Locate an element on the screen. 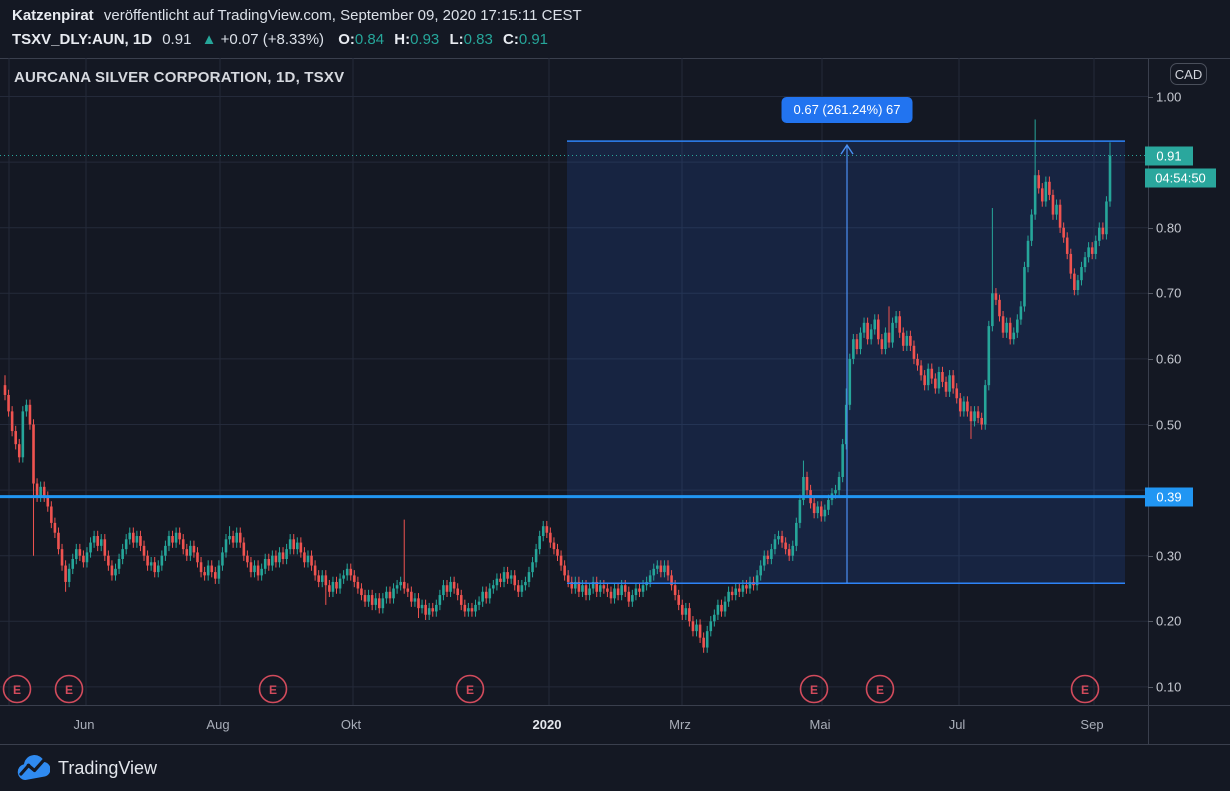 The image size is (1230, 791). measure-label: 0.67 (261.24%) 67 is located at coordinates (847, 110).